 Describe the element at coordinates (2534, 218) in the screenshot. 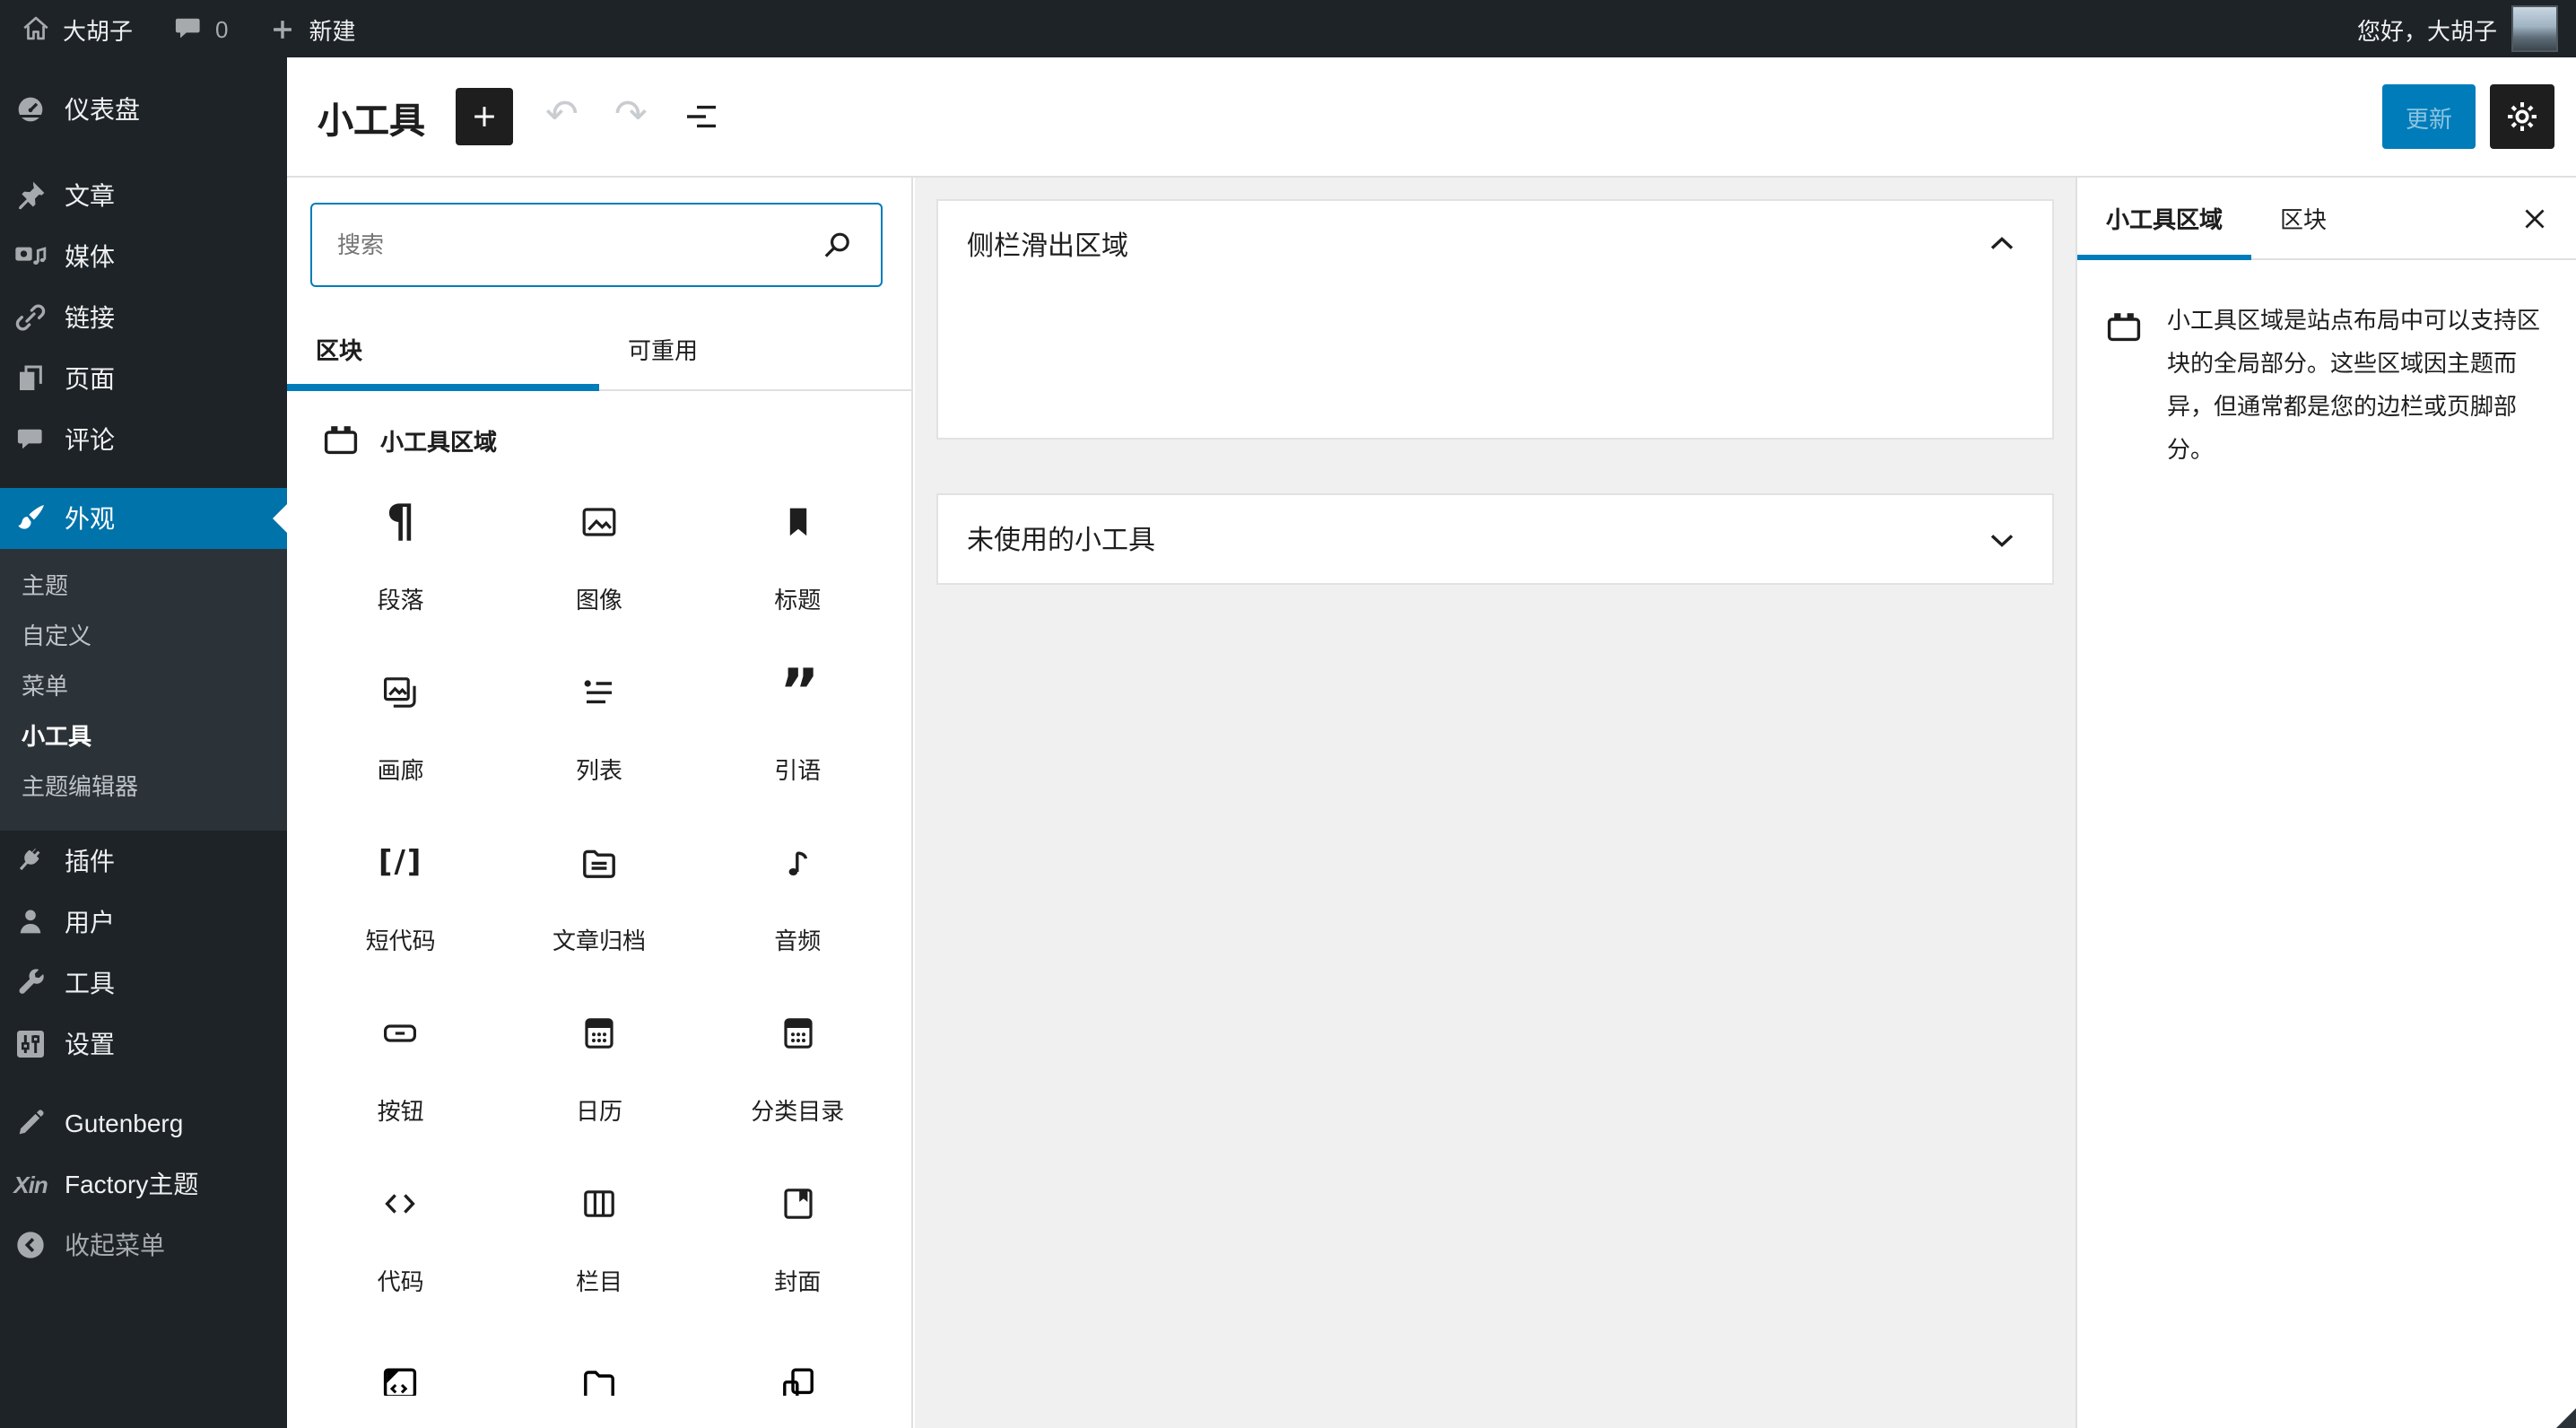

I see `close-sidebar-button` at that location.